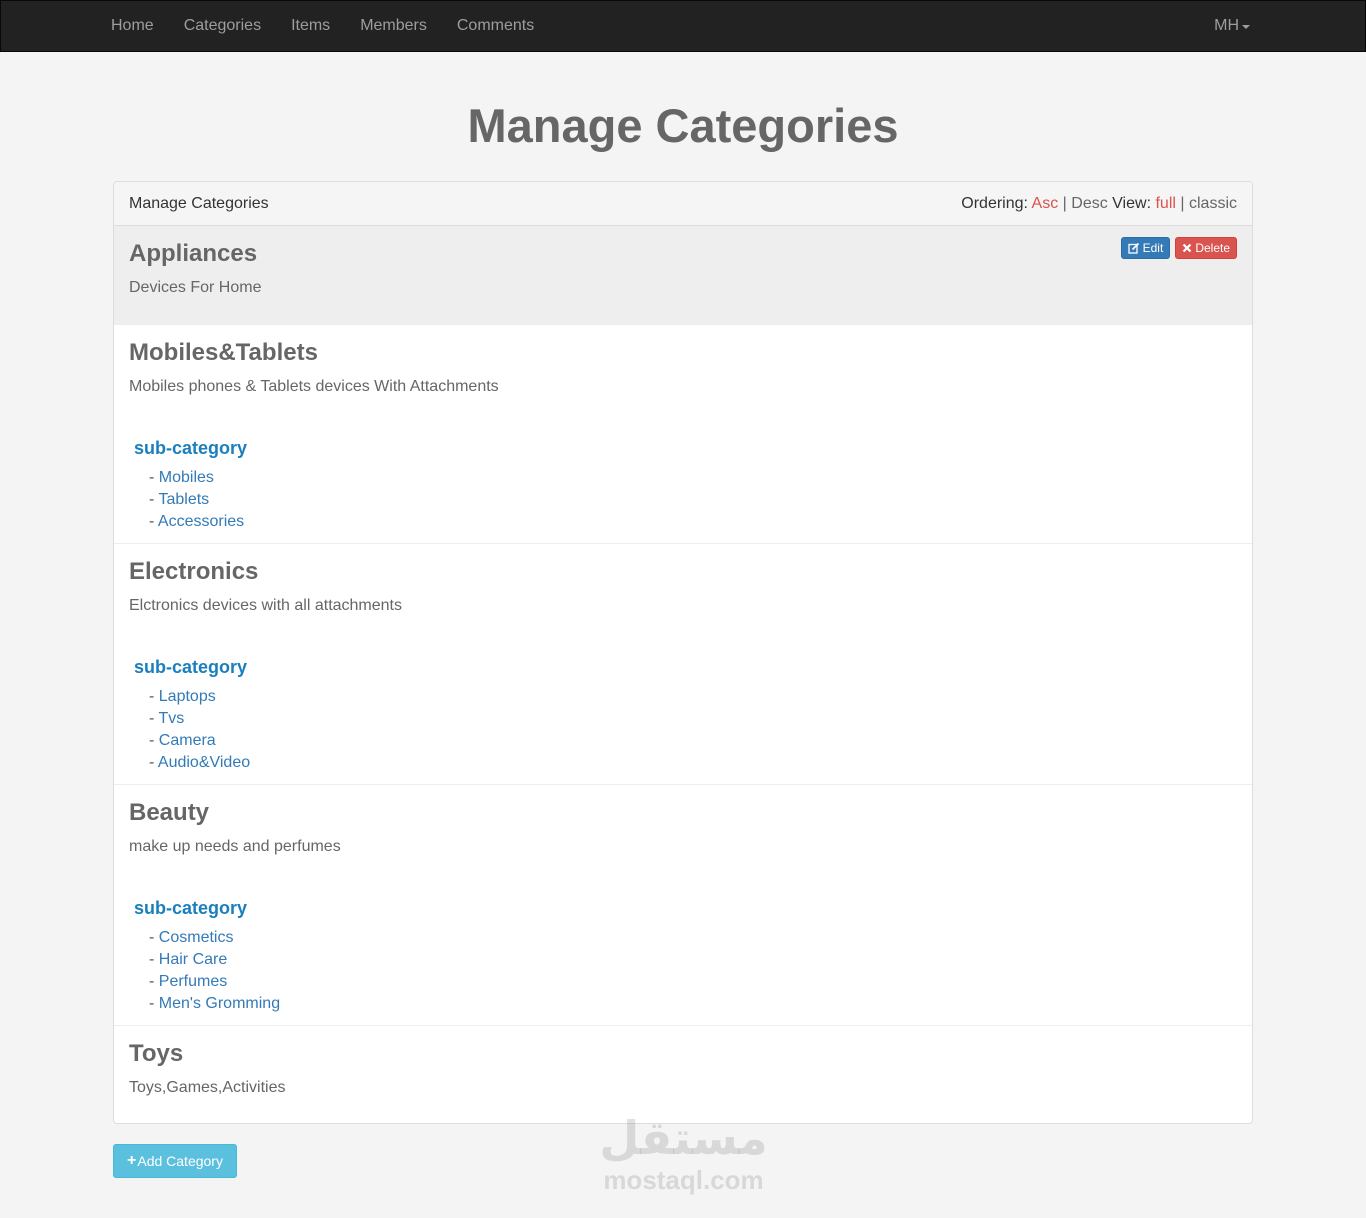 Image resolution: width=1366 pixels, height=1218 pixels. I want to click on list-item: - Accessories, so click(197, 521).